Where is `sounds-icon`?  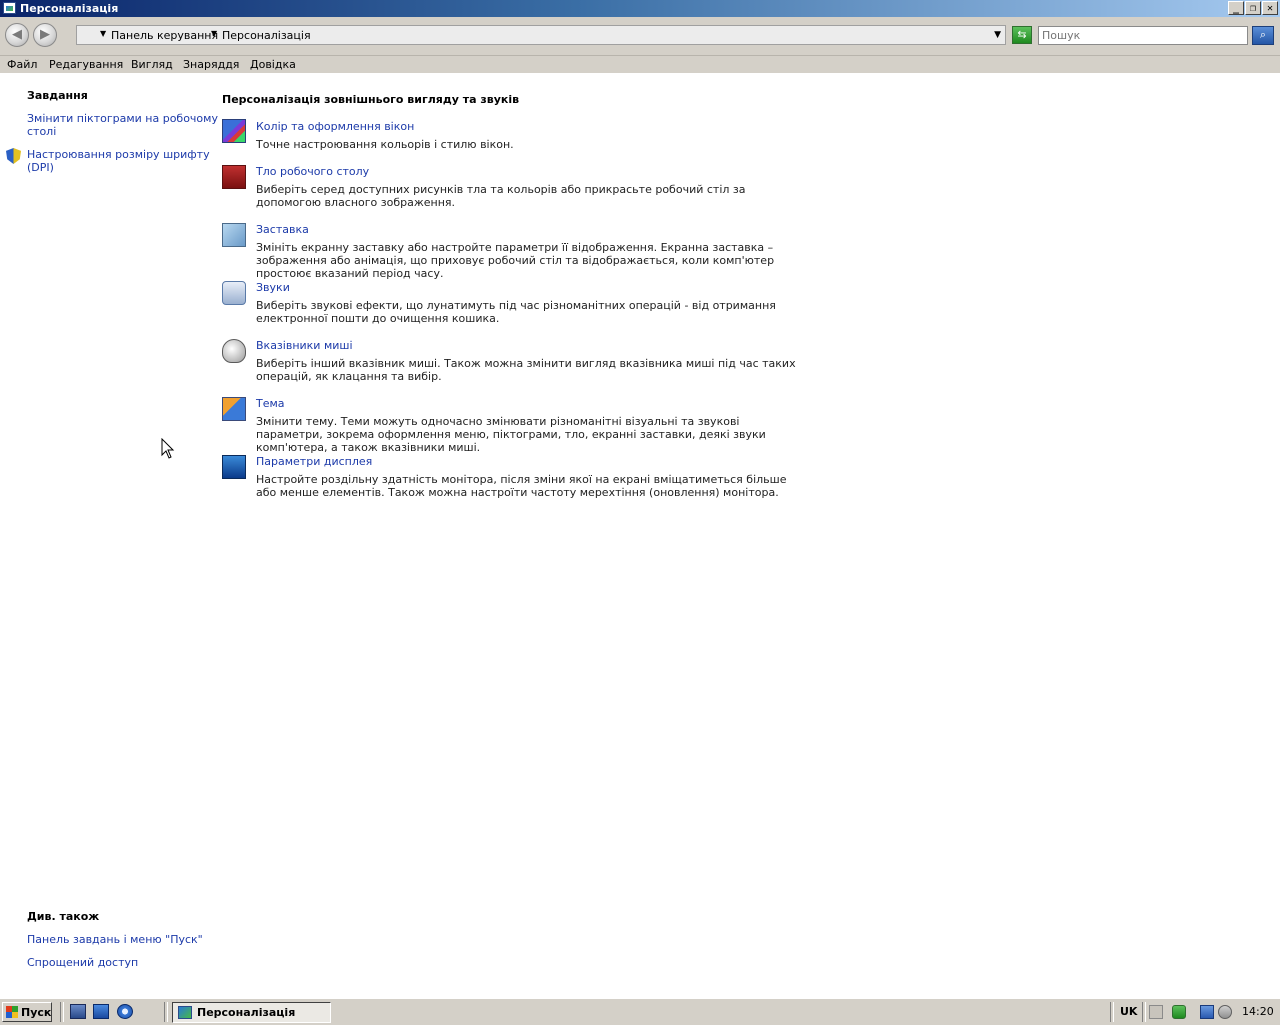 sounds-icon is located at coordinates (234, 293).